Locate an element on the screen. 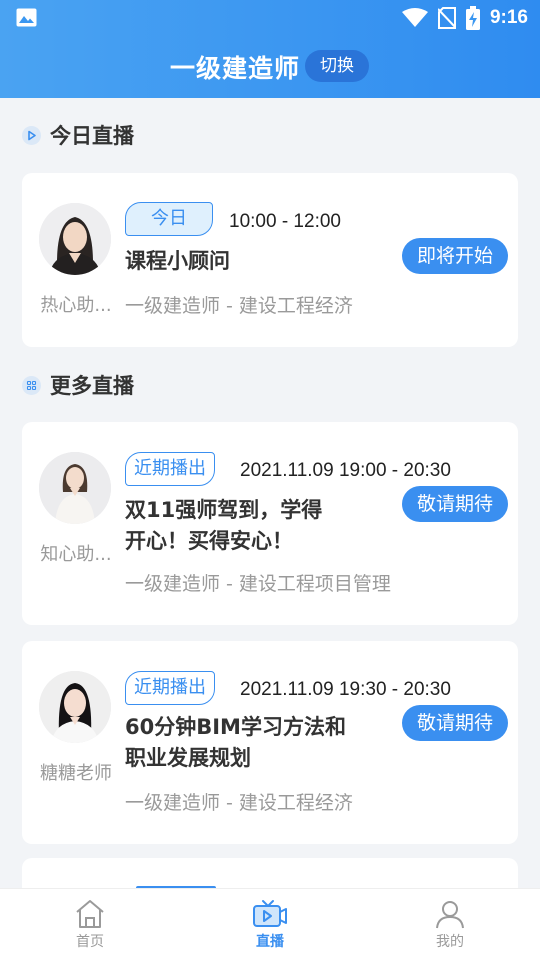  today-live-section-header: 今日直播 is located at coordinates (78, 135).